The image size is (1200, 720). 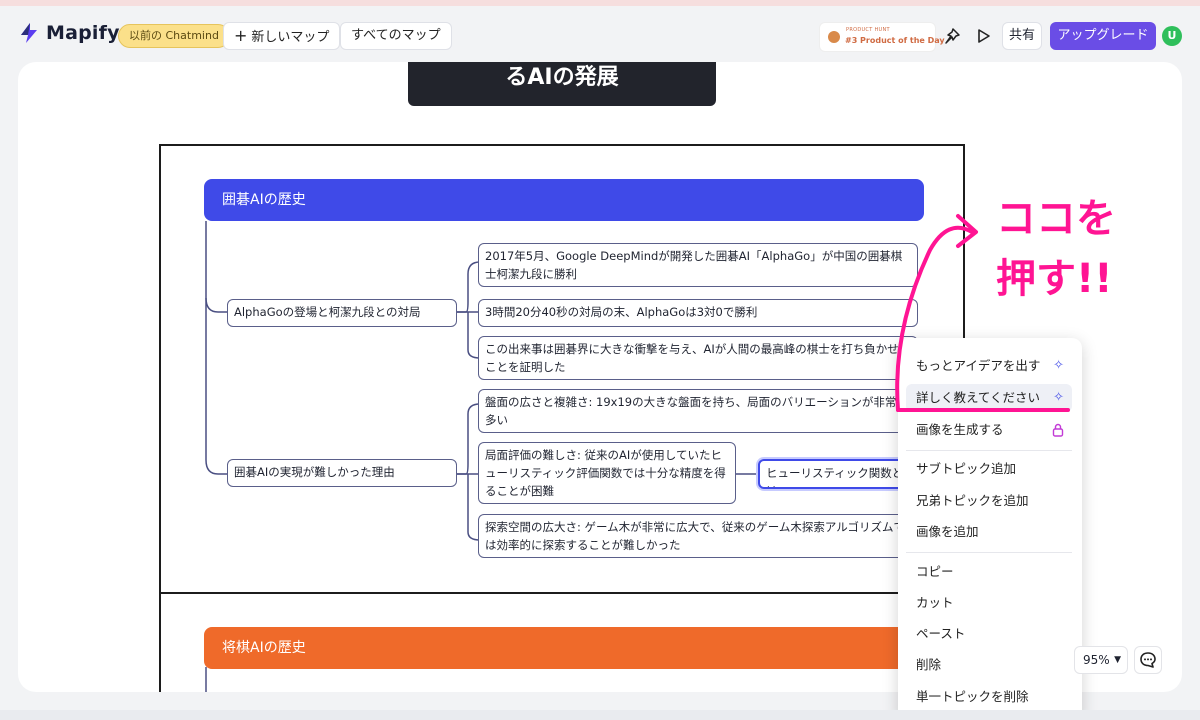 I want to click on menu-item-delete-single: 単一トピックを削除, so click(x=989, y=697).